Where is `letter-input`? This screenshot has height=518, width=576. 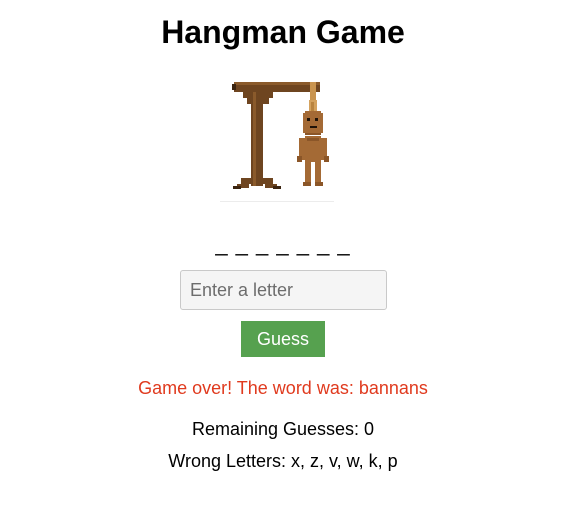
letter-input is located at coordinates (283, 290).